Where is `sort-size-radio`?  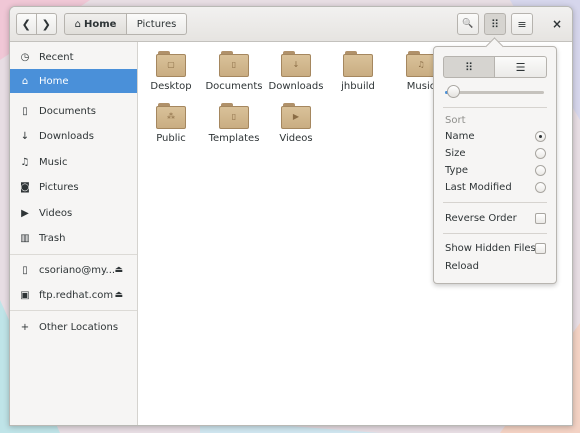 sort-size-radio is located at coordinates (540, 153).